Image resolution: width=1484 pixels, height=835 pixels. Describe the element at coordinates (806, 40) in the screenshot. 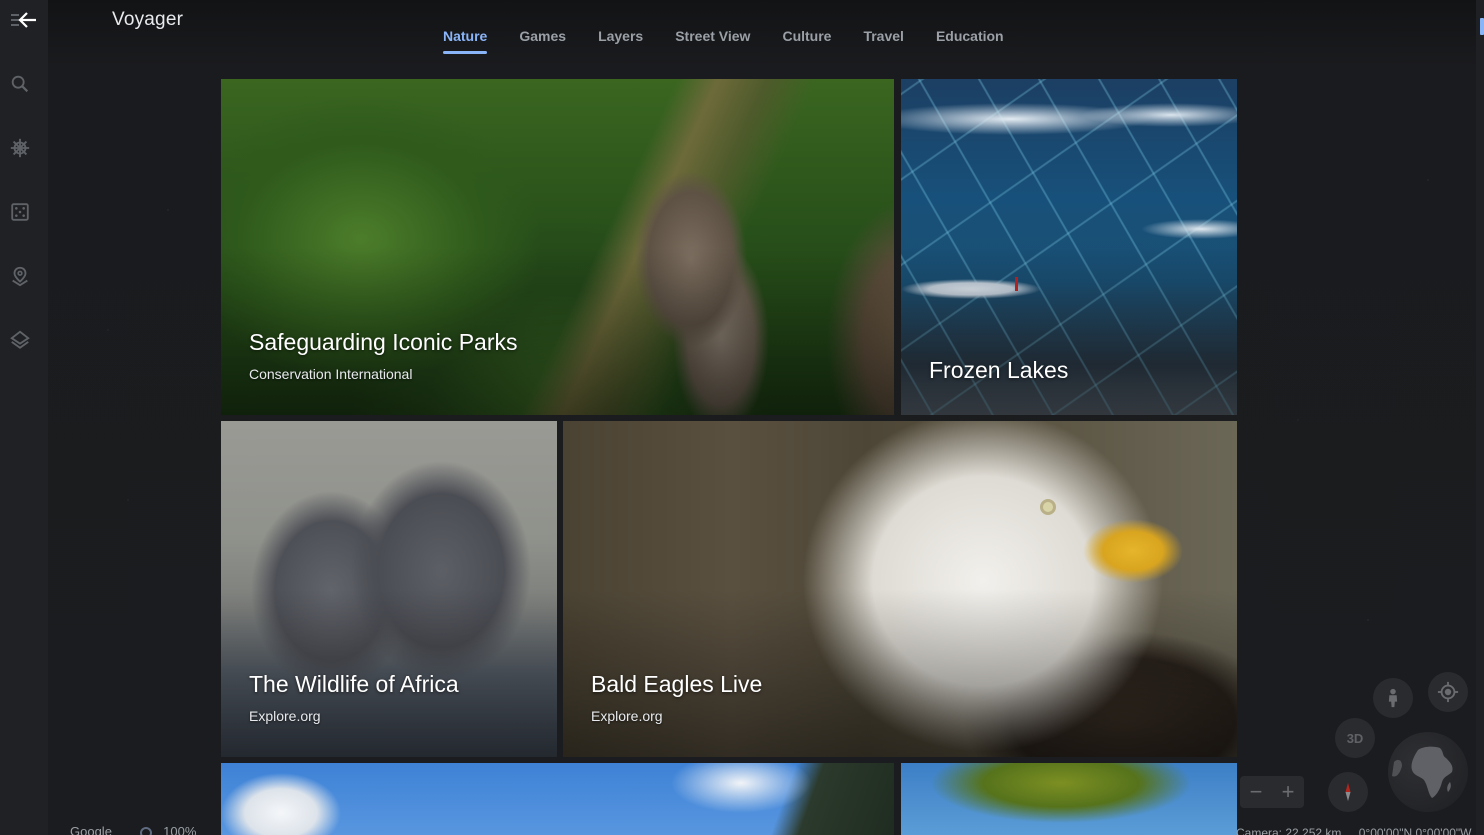

I see `tab-culture: Culture` at that location.